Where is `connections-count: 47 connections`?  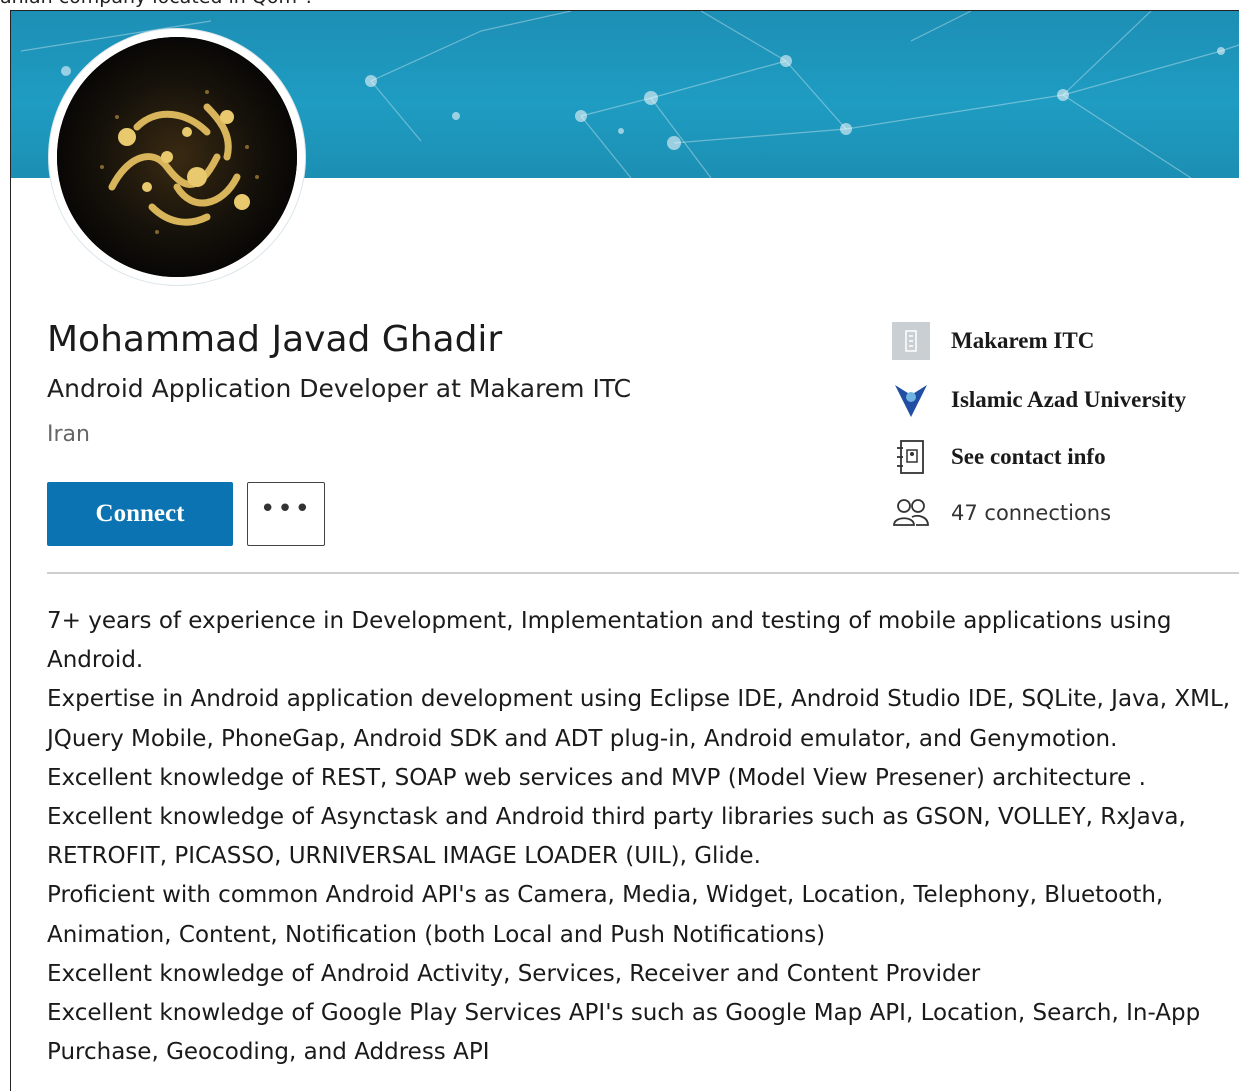 connections-count: 47 connections is located at coordinates (1031, 513).